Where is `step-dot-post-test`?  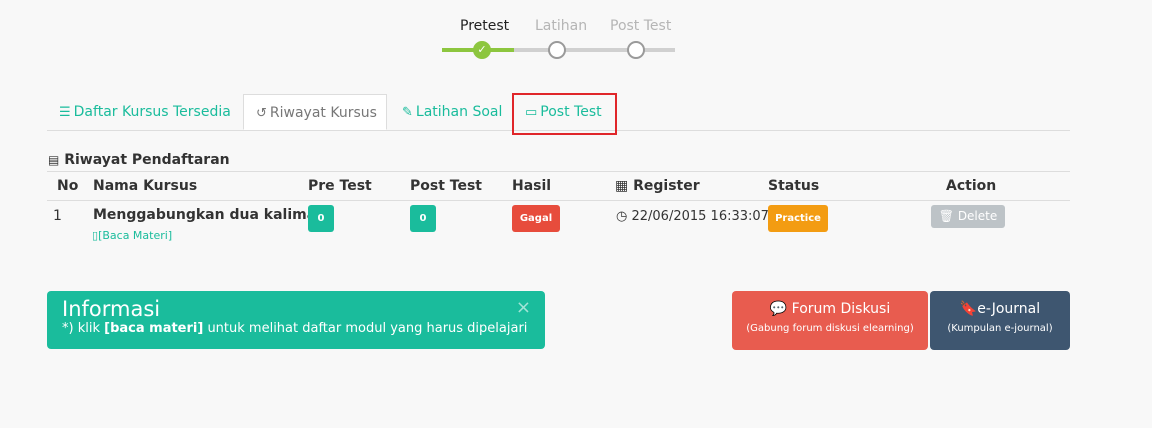
step-dot-post-test is located at coordinates (636, 50).